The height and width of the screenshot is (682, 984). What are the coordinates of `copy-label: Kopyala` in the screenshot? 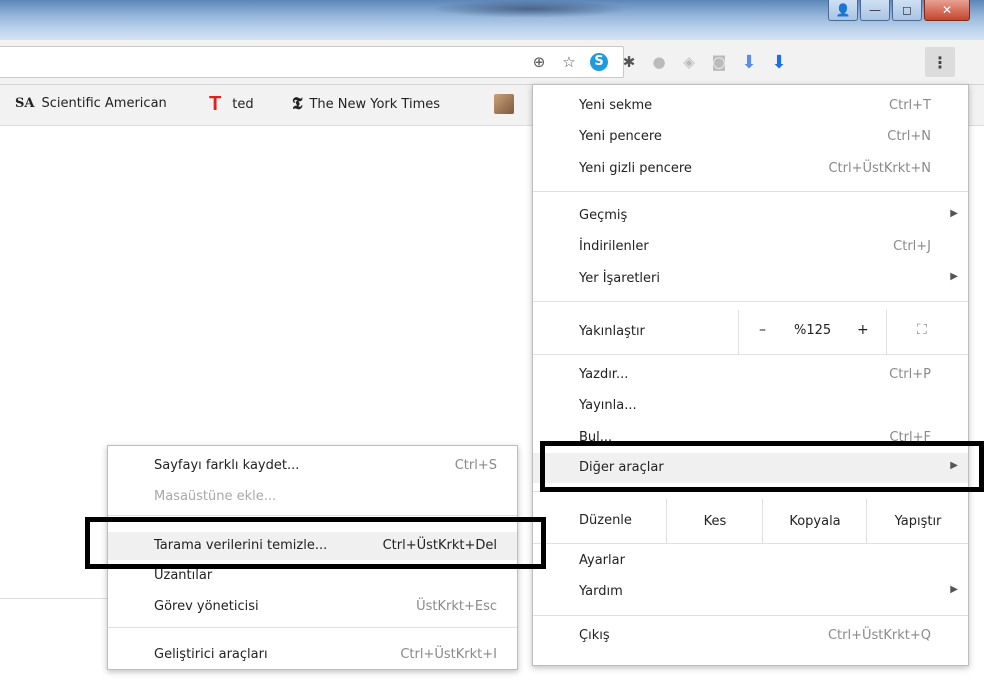 It's located at (815, 521).